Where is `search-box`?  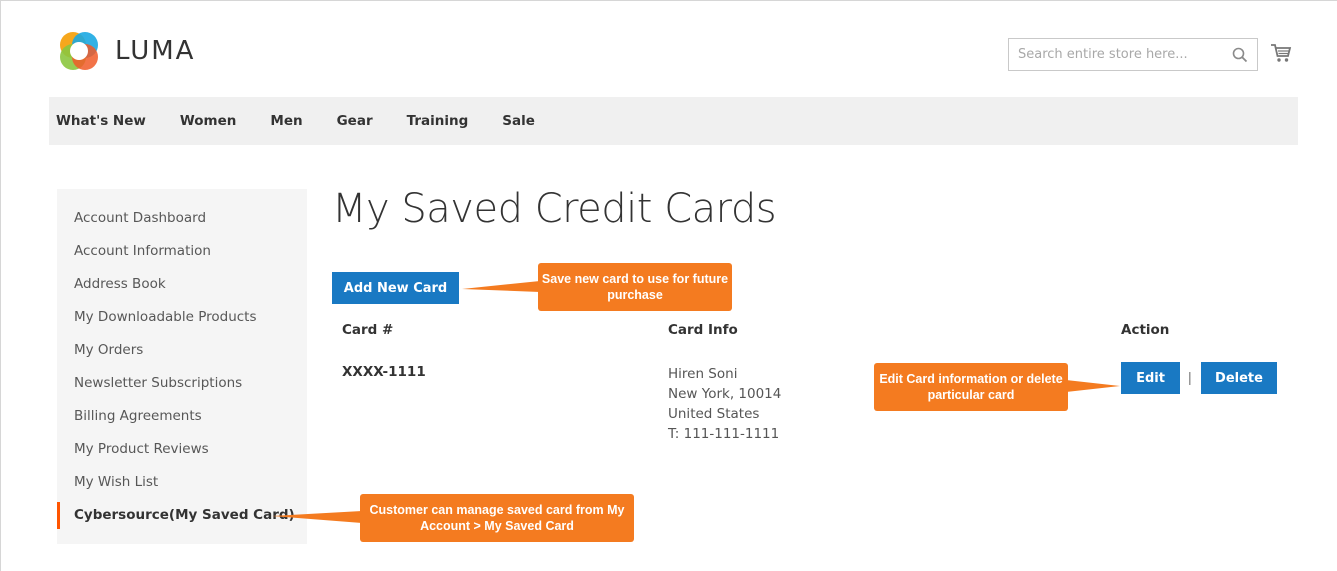
search-box is located at coordinates (1133, 54).